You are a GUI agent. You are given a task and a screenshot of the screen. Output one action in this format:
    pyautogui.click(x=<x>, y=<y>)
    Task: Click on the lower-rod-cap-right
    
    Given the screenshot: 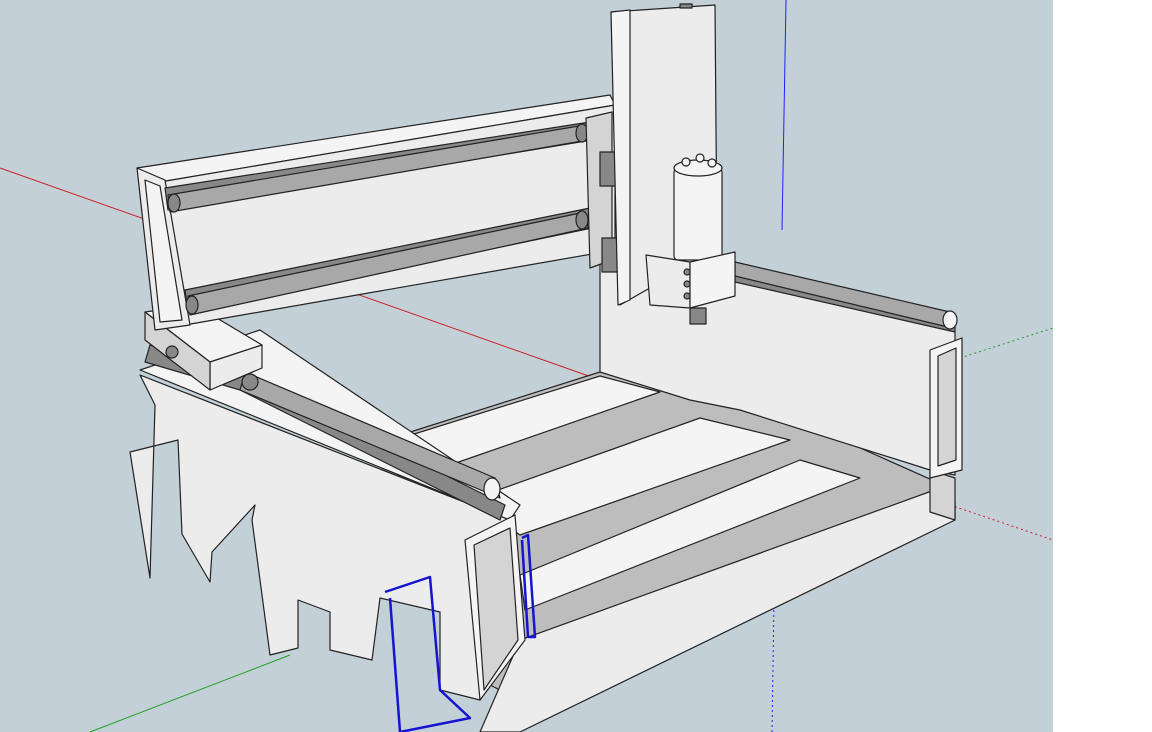 What is the action you would take?
    pyautogui.click(x=582, y=220)
    